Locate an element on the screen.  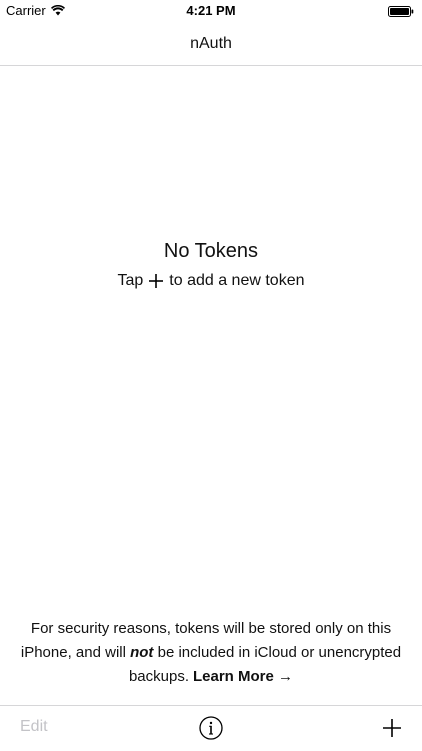
hint-prefix: Tap is located at coordinates (130, 280).